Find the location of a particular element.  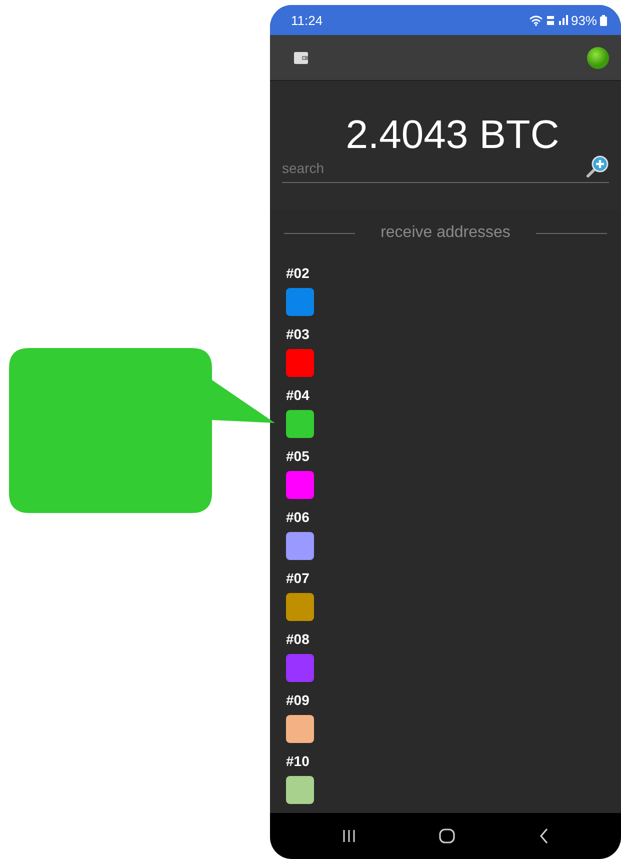

battery-icon is located at coordinates (603, 20).